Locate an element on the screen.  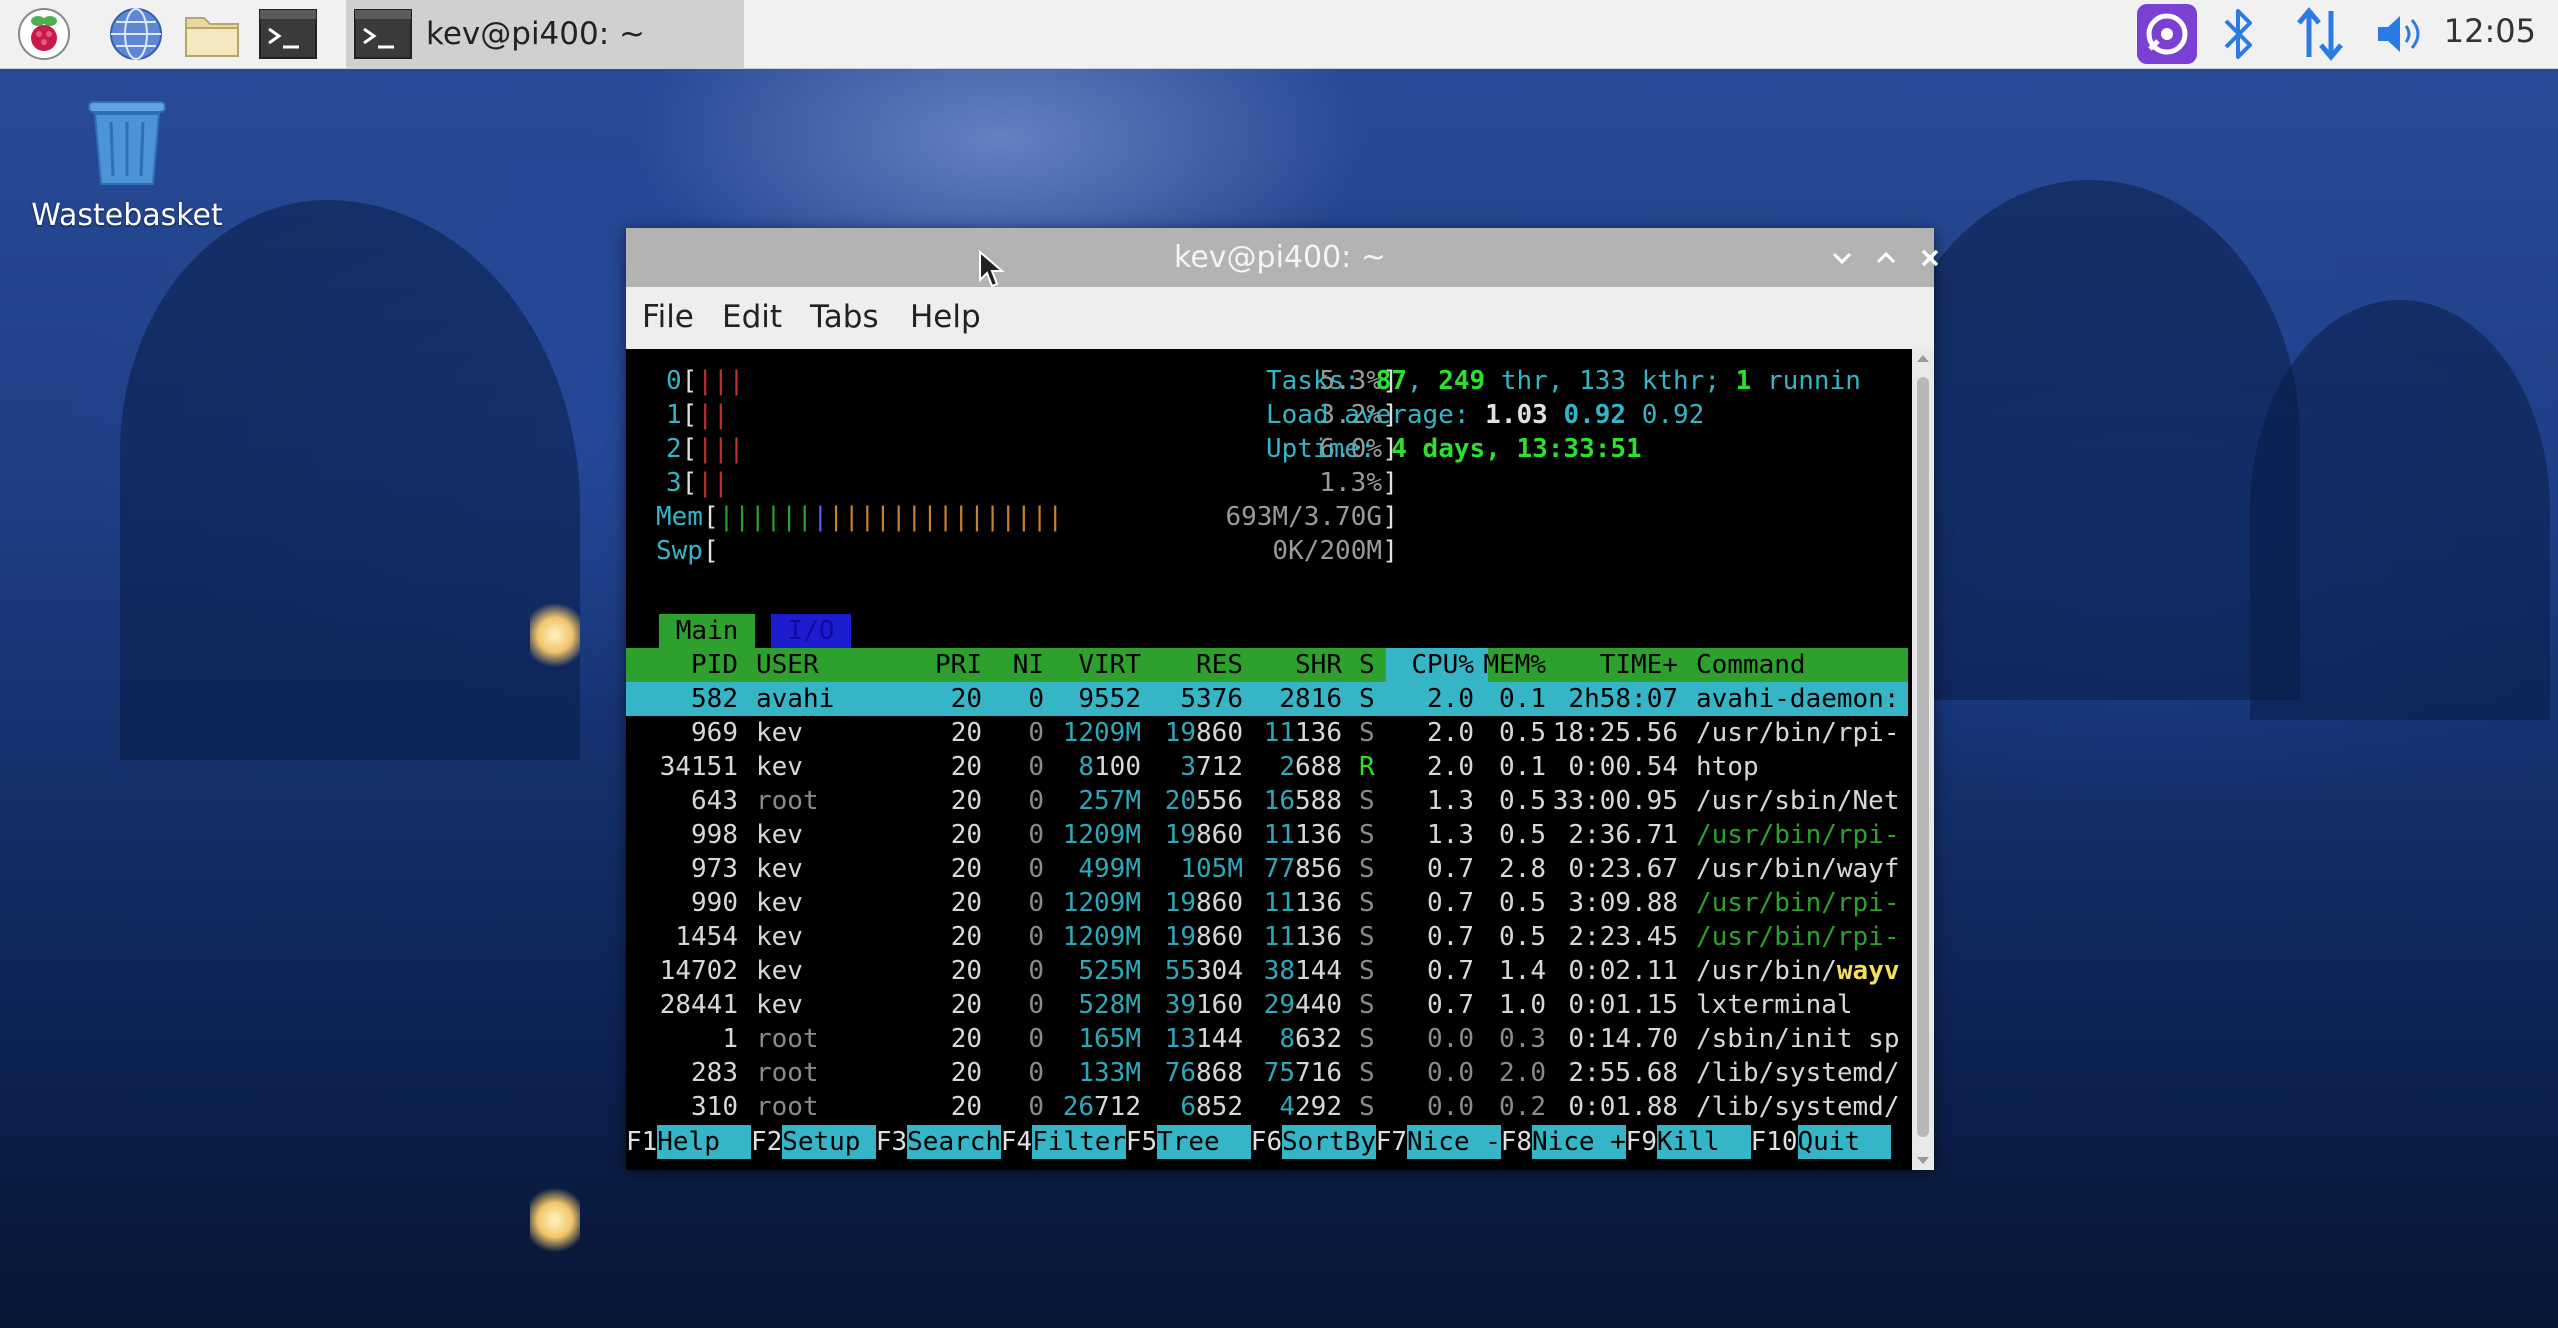
process-time: 33:00.95 is located at coordinates (1615, 801).